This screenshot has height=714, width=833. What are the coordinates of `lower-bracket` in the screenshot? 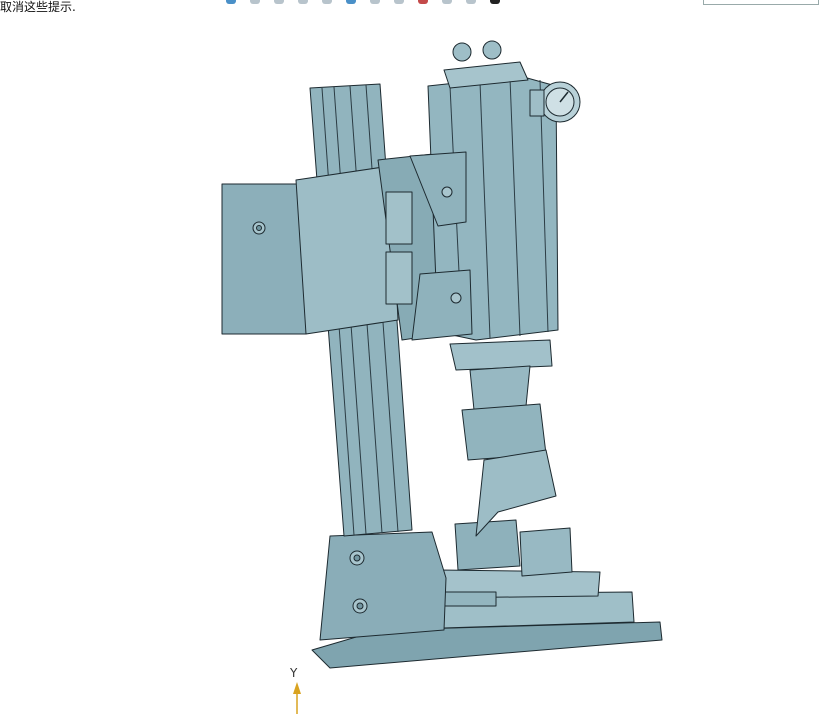 It's located at (442, 305).